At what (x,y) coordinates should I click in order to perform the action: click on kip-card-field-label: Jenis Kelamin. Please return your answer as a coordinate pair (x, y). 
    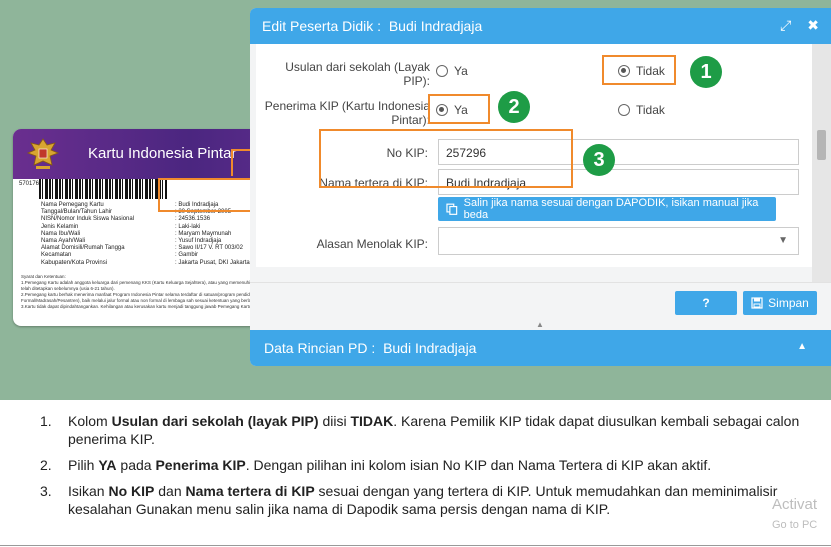
    Looking at the image, I should click on (60, 226).